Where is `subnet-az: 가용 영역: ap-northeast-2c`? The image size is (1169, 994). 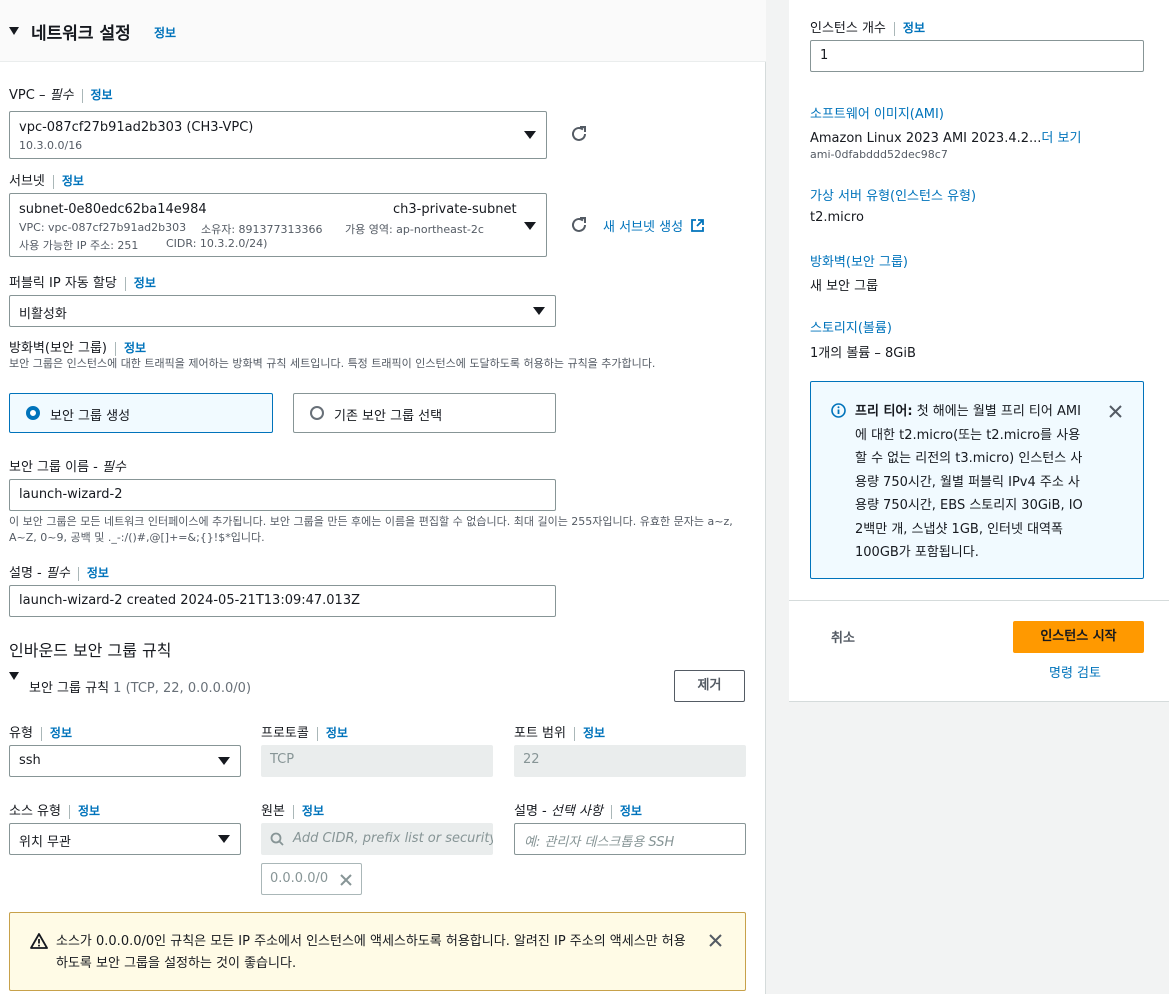
subnet-az: 가용 영역: ap-northeast-2c is located at coordinates (414, 229).